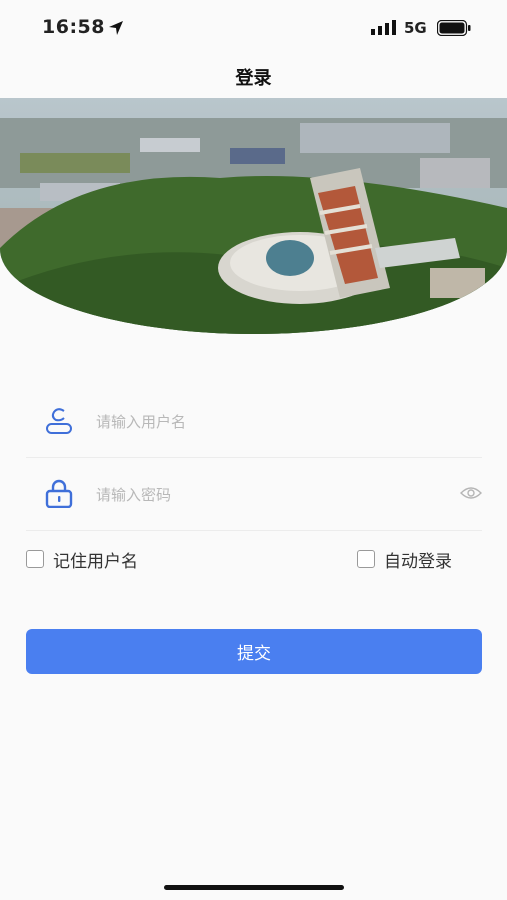 This screenshot has height=900, width=507. I want to click on status-bar: 16:58 5G, so click(253, 28).